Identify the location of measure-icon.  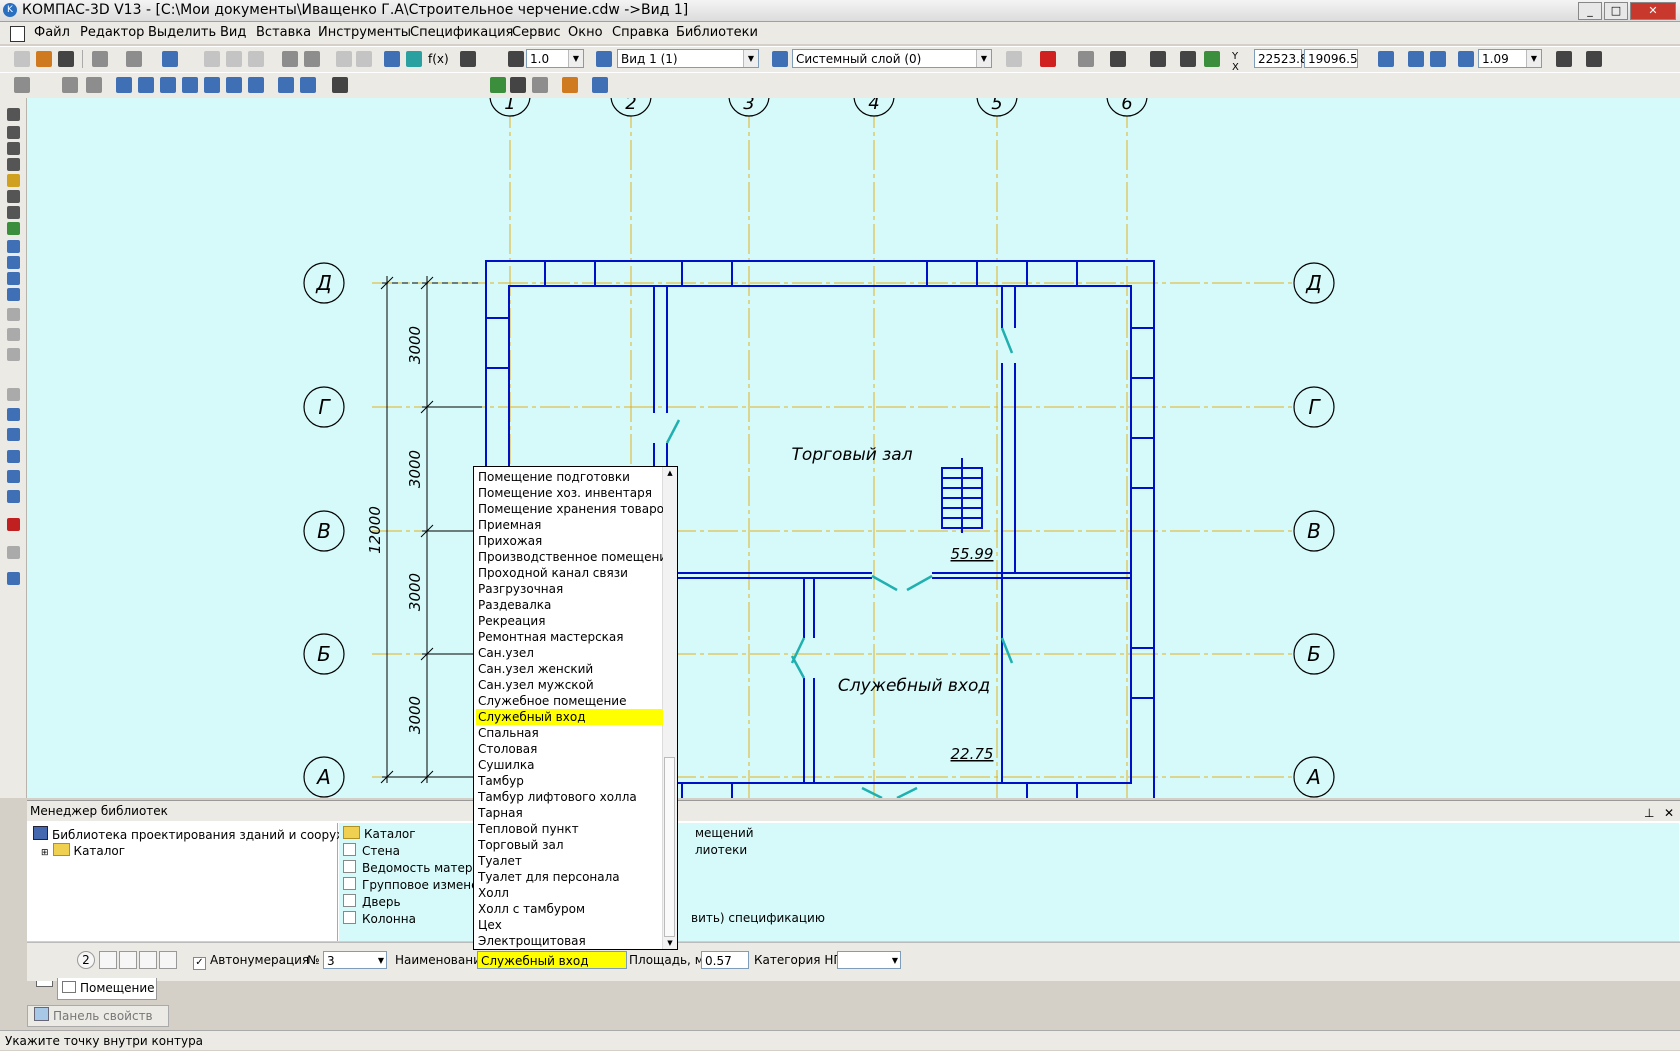
(570, 85).